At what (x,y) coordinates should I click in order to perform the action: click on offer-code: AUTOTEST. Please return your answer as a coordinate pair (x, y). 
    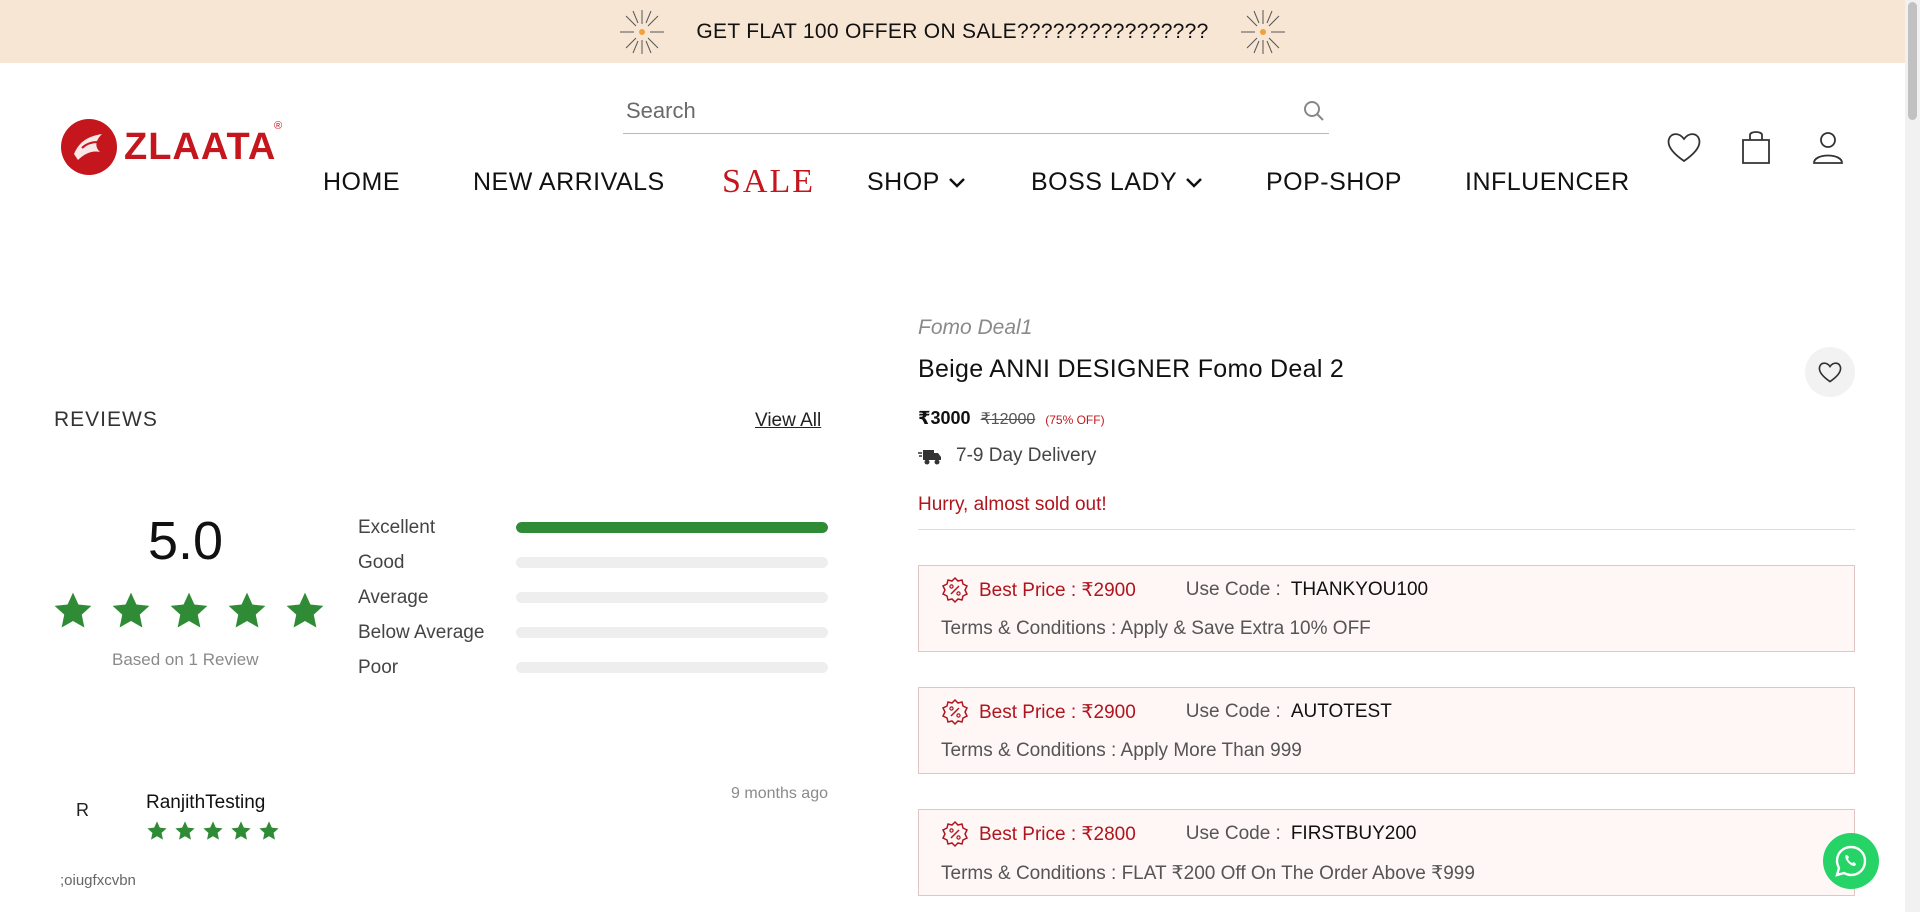
    Looking at the image, I should click on (1341, 712).